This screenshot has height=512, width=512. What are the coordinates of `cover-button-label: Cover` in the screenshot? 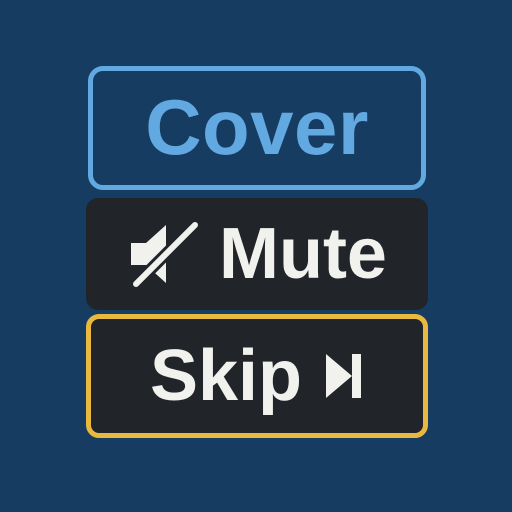 It's located at (257, 127).